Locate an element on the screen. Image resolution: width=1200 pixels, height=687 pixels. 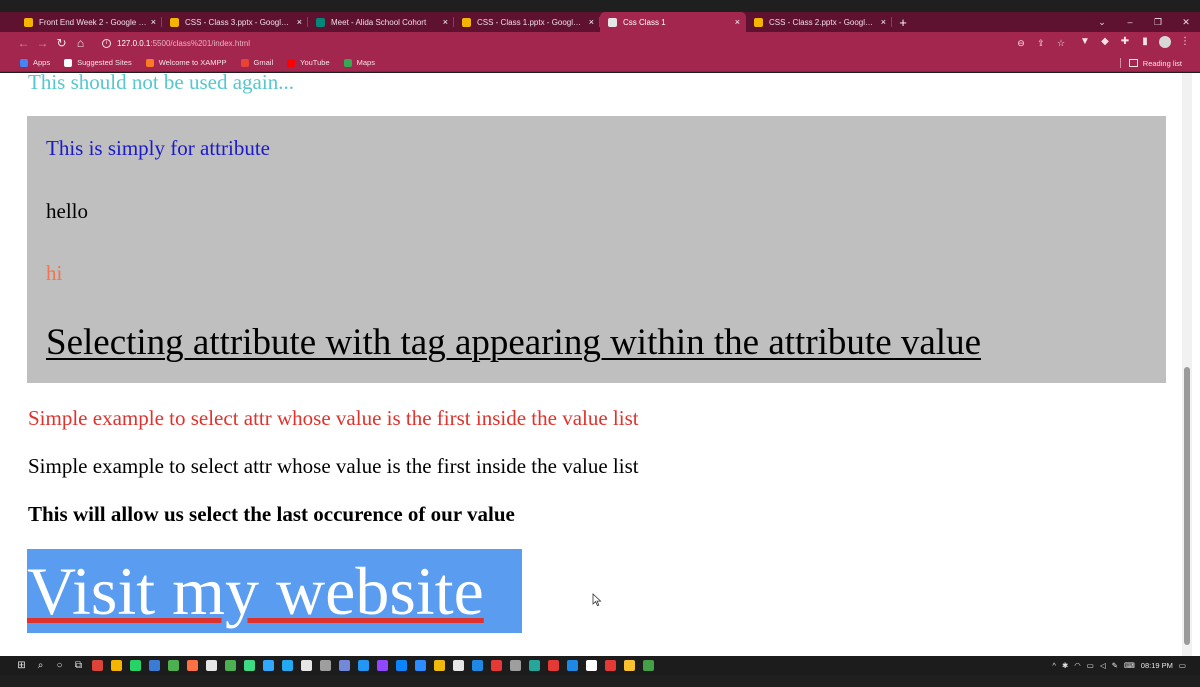
browser-tab: CSS - Class 1.pptx - Google Slide × is located at coordinates (527, 22).